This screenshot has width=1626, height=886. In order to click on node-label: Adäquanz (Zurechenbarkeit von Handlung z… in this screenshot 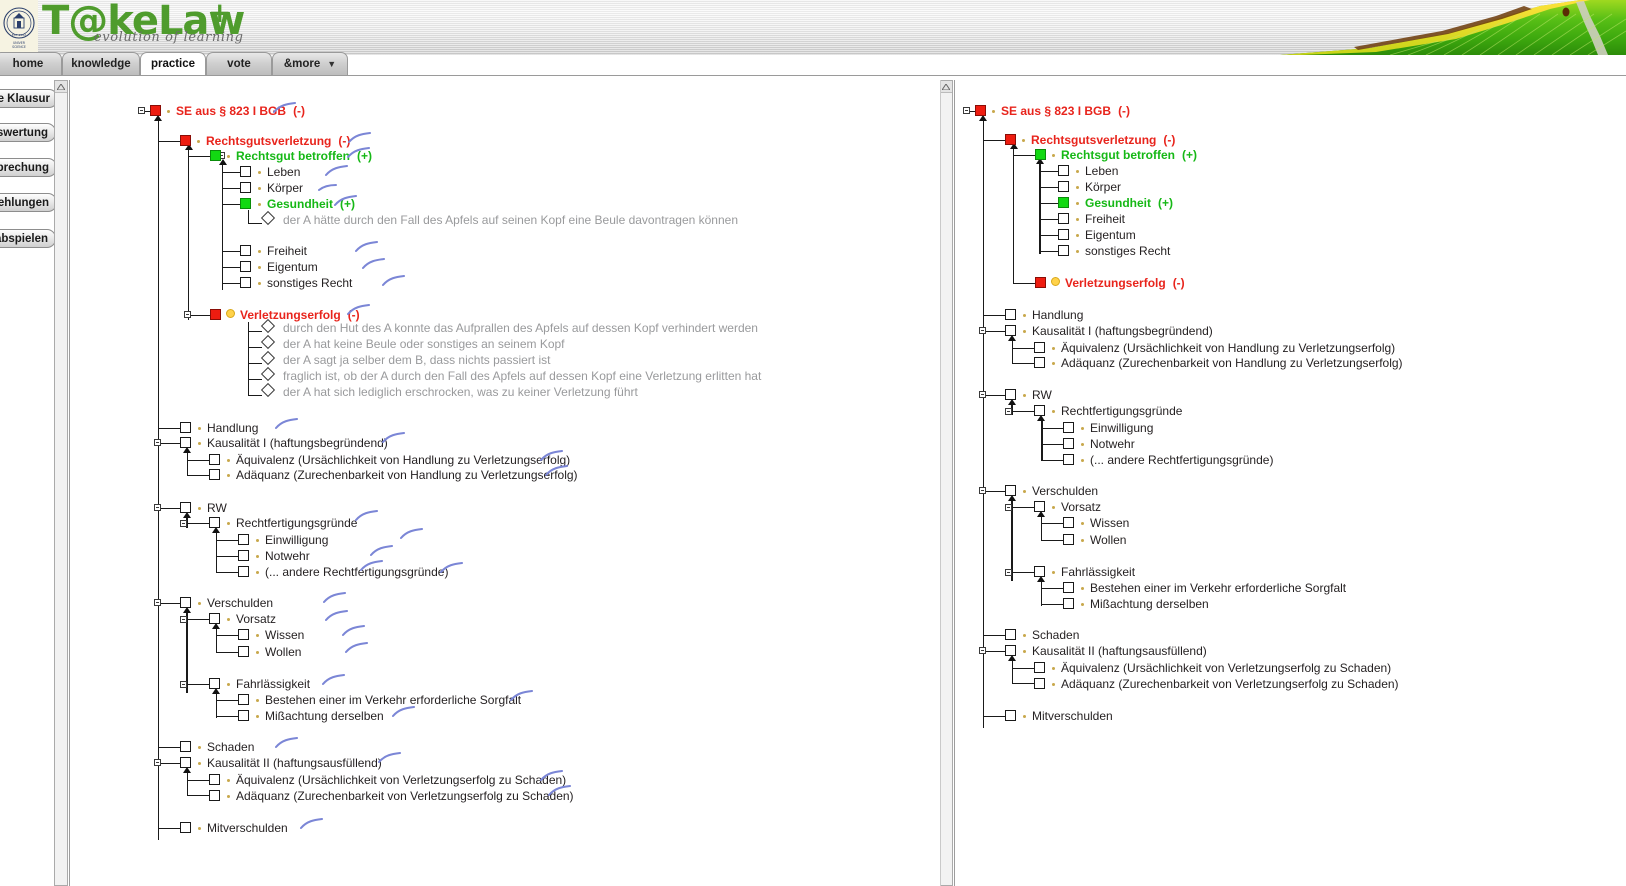, I will do `click(407, 475)`.